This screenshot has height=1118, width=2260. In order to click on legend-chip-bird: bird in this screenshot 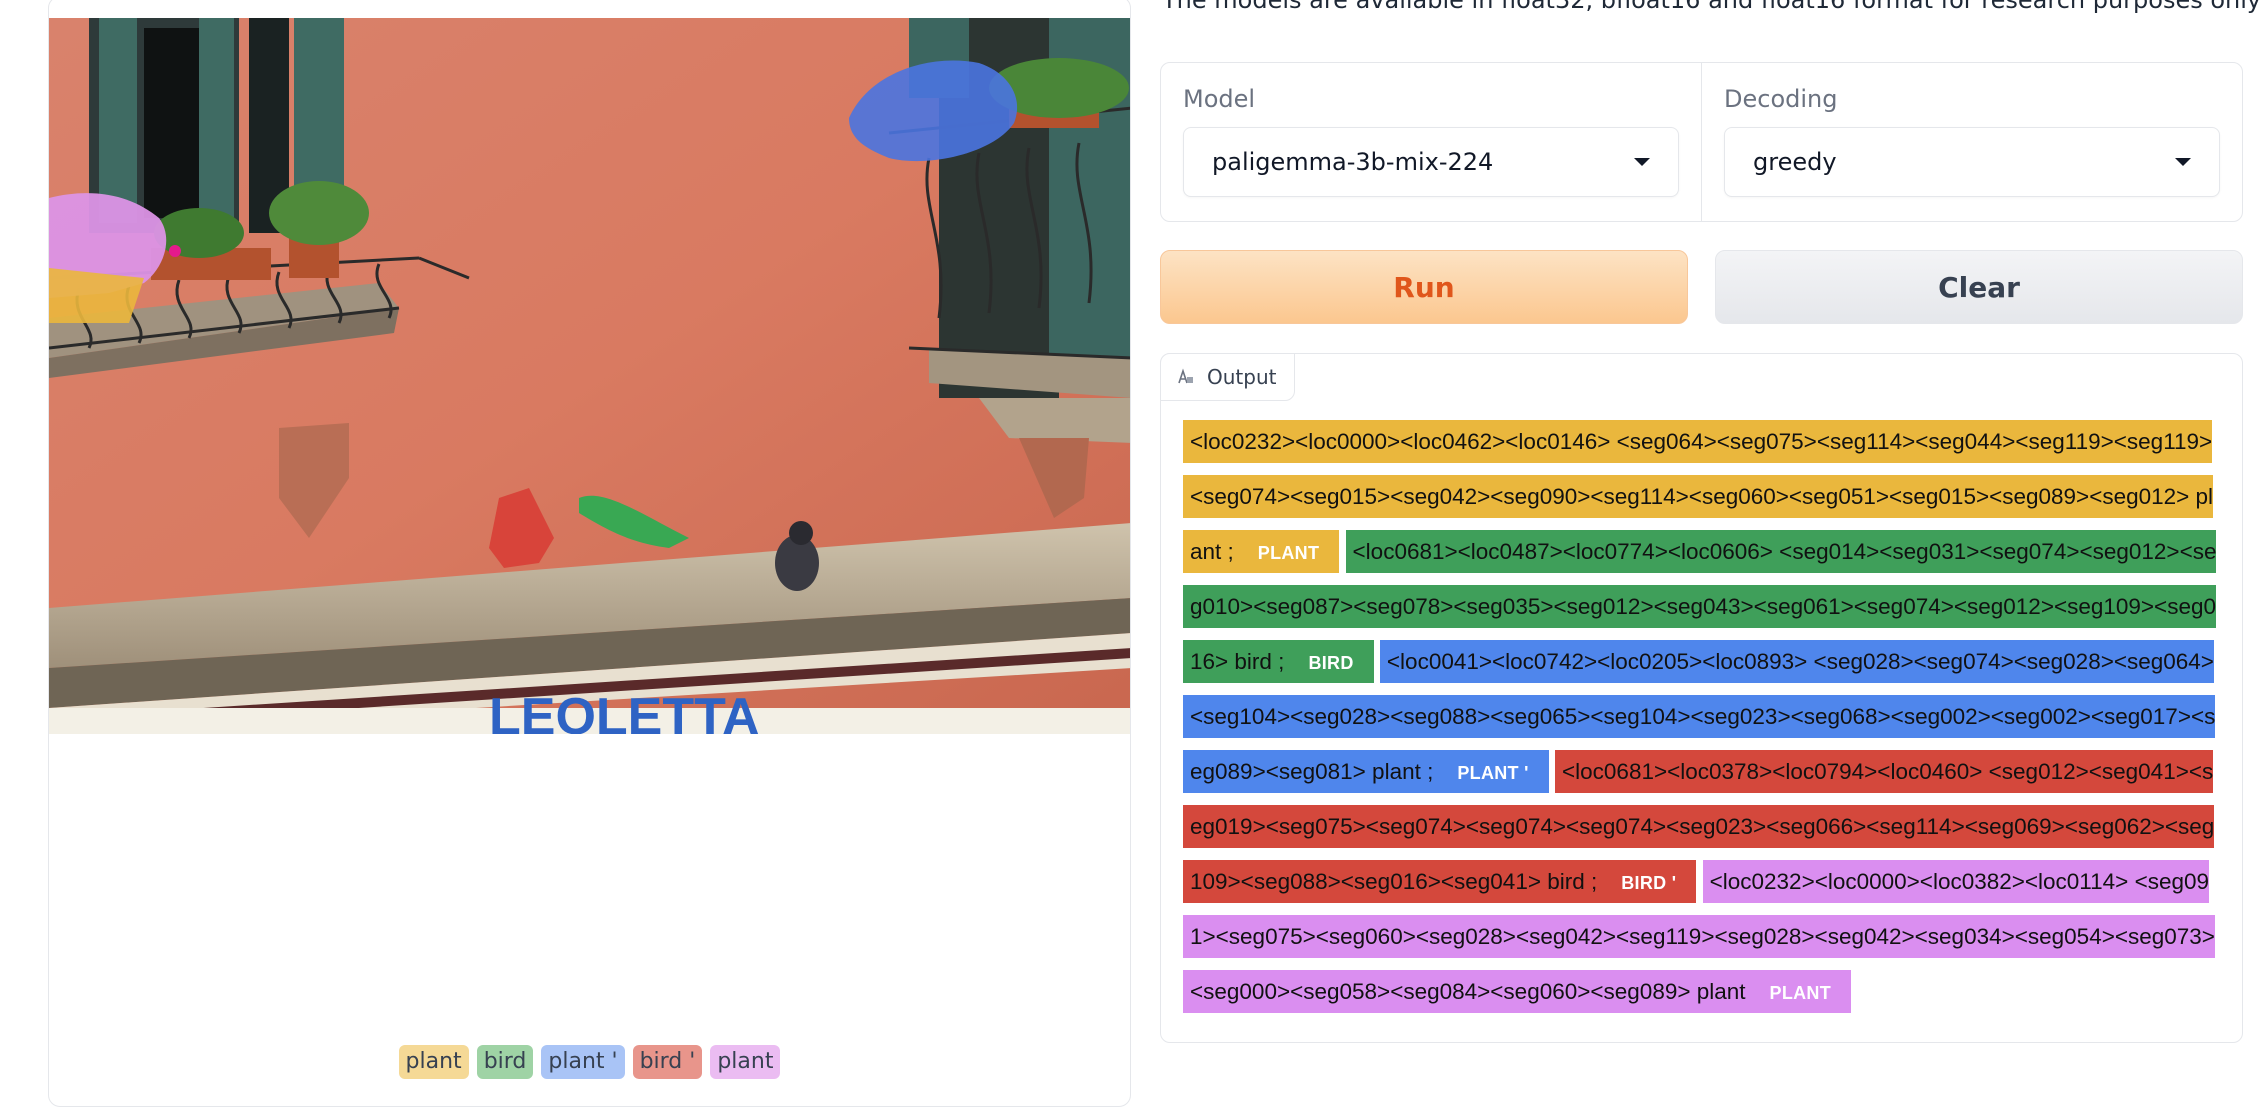, I will do `click(505, 1062)`.